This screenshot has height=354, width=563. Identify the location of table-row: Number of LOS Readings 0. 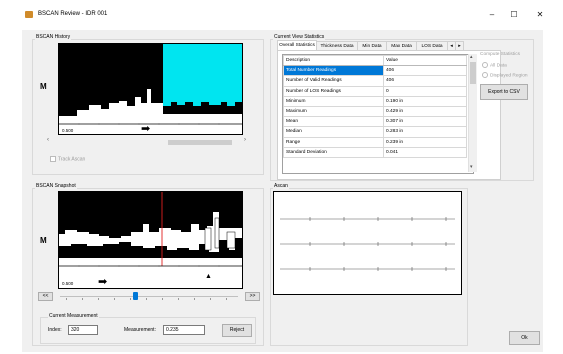
(375, 91).